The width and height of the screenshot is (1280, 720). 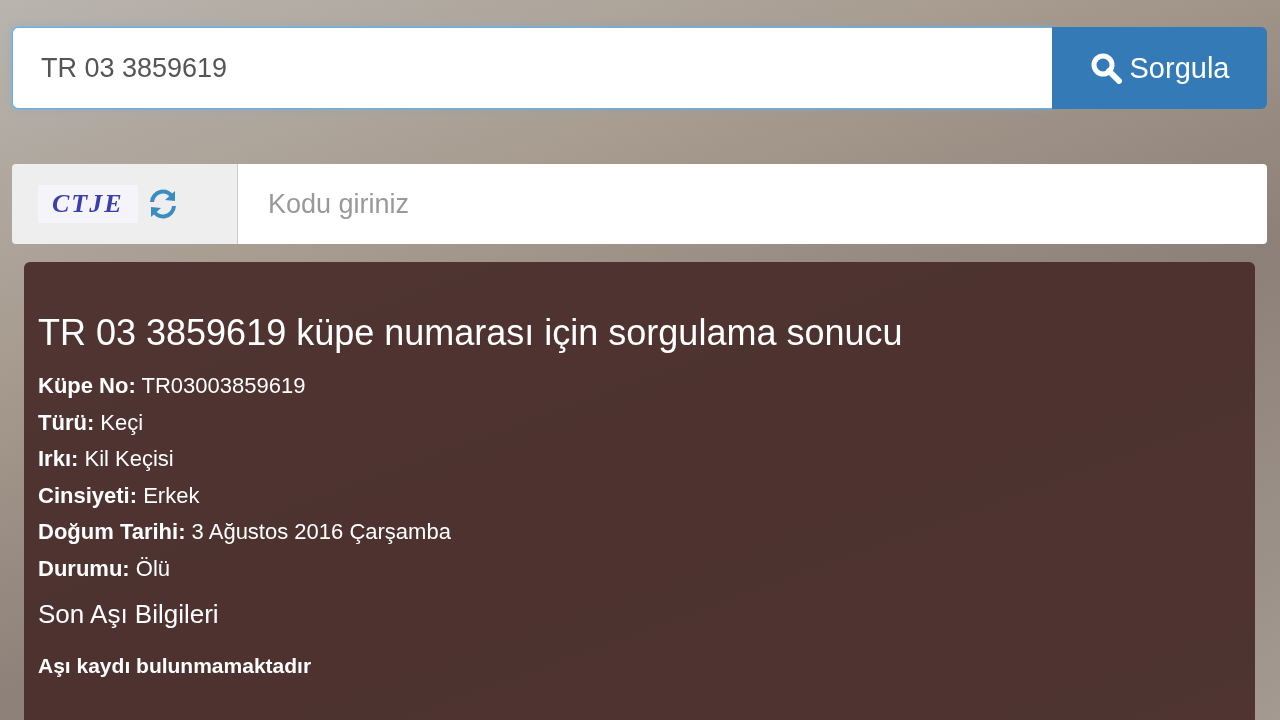 I want to click on search-icon, so click(x=1105, y=68).